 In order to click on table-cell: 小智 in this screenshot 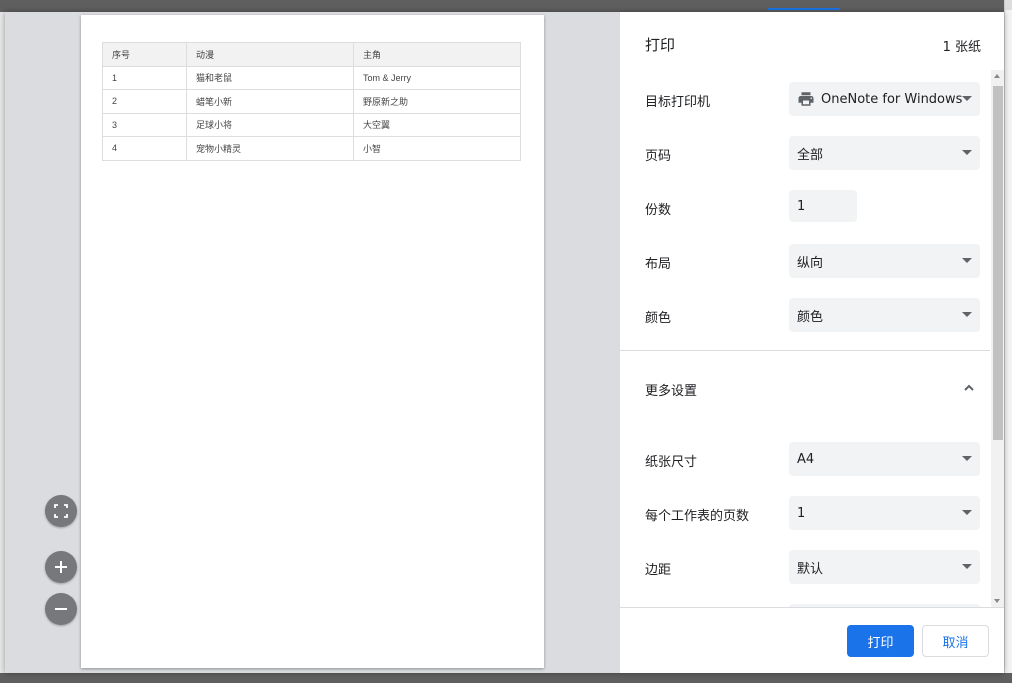, I will do `click(437, 148)`.